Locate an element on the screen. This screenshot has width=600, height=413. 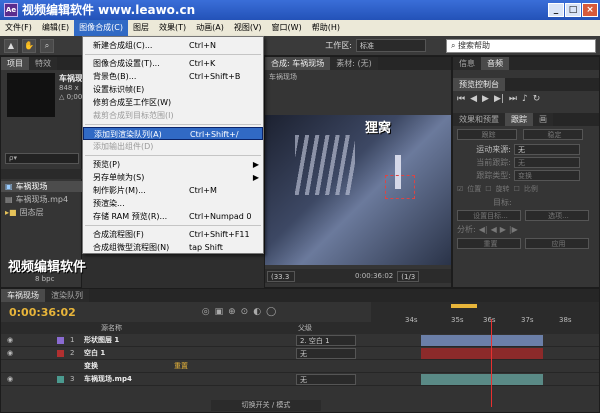
timeline-layer-row: ◉ 1 形状图层 1 2. 空白 1 is located at coordinates (300, 340).